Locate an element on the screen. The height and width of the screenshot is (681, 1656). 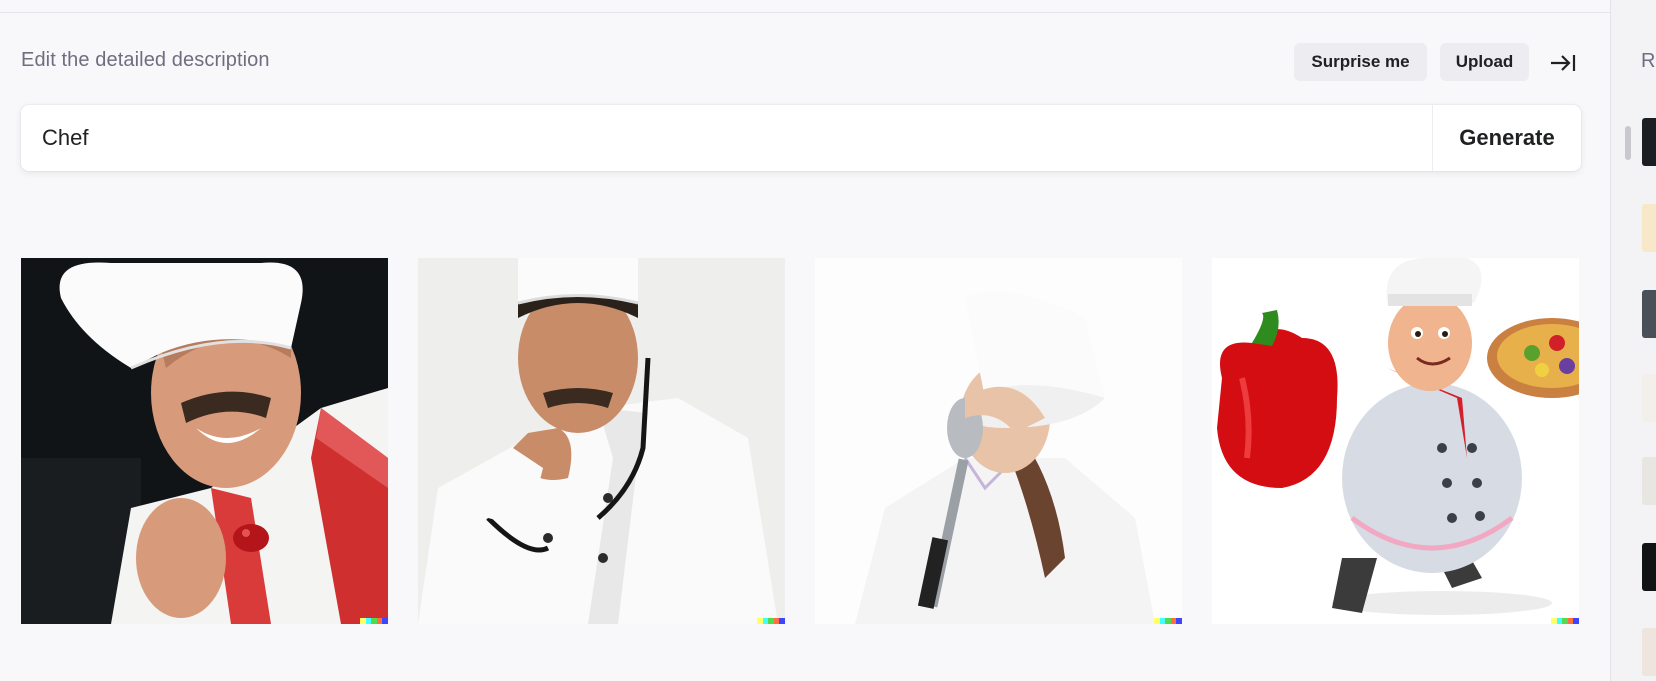
collapse-right-icon is located at coordinates (1563, 63).